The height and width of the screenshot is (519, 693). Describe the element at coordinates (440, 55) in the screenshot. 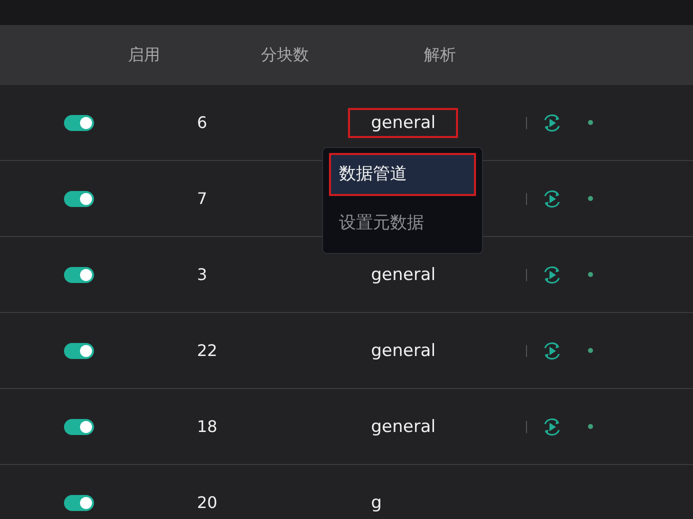

I see `column-header: 解析` at that location.